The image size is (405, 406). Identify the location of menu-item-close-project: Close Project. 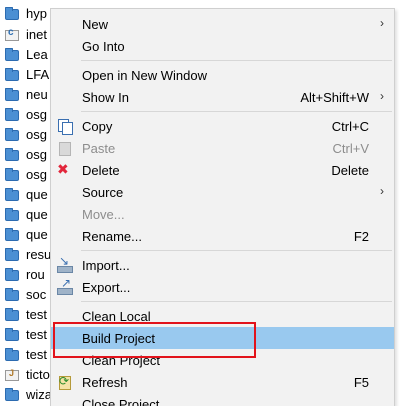
(222, 399).